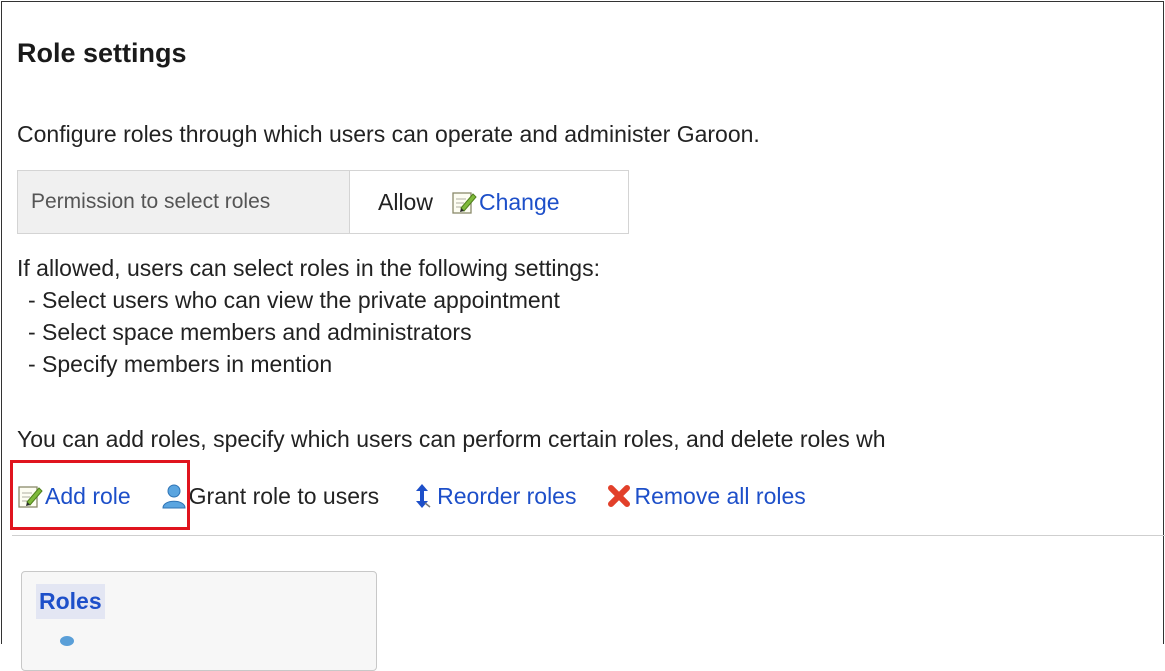 The image size is (1165, 671). I want to click on role-item-icon, so click(67, 641).